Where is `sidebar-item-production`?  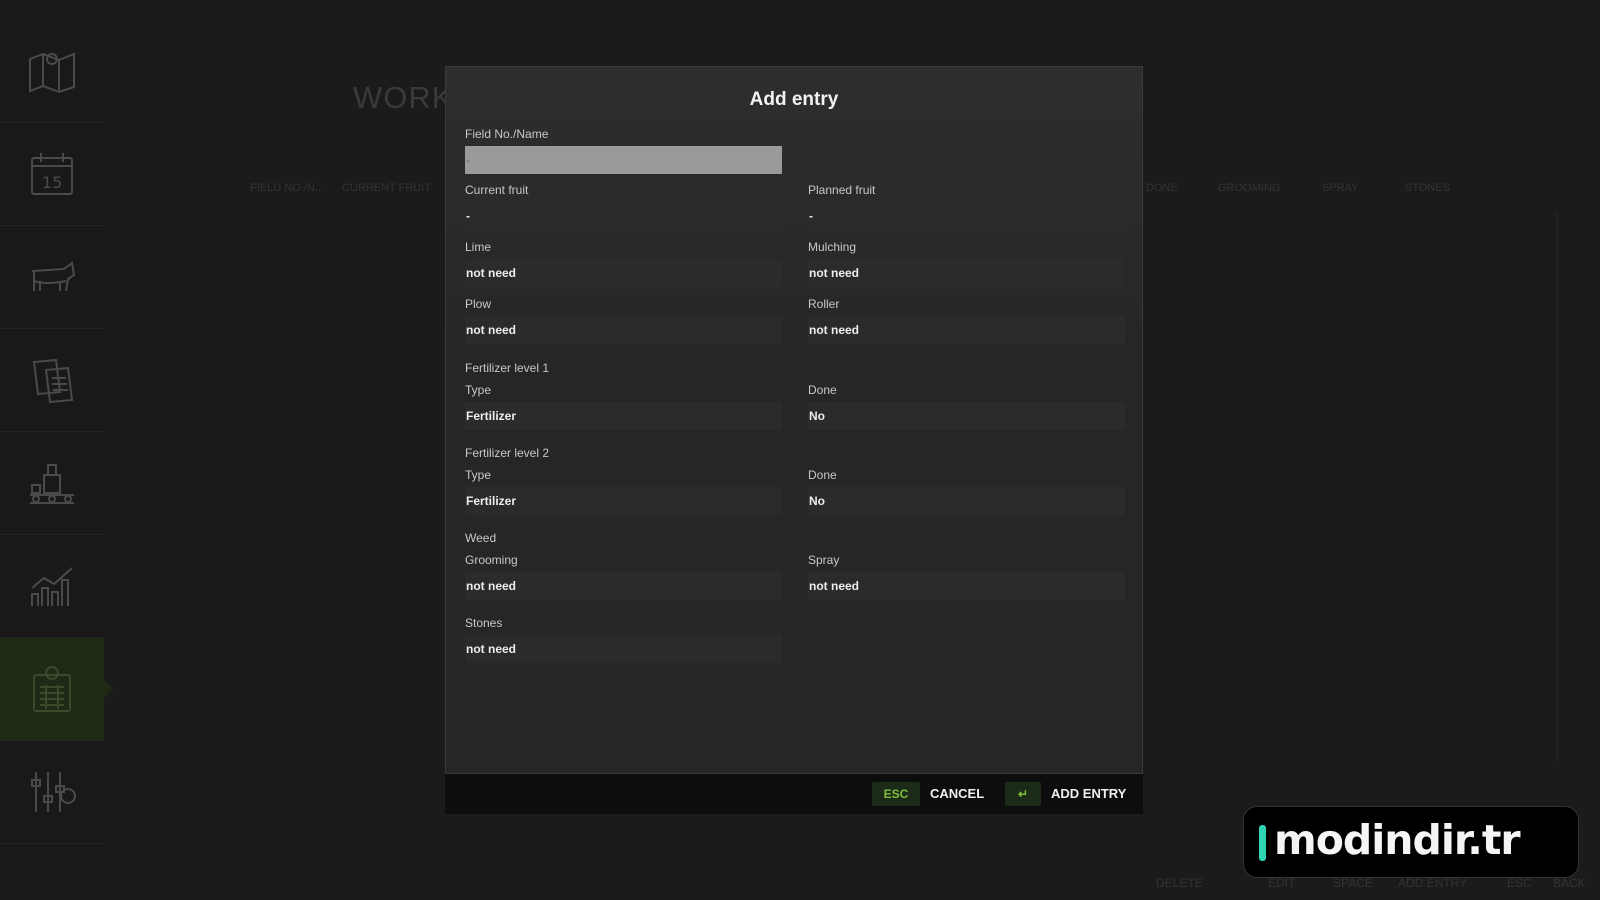
sidebar-item-production is located at coordinates (52, 483).